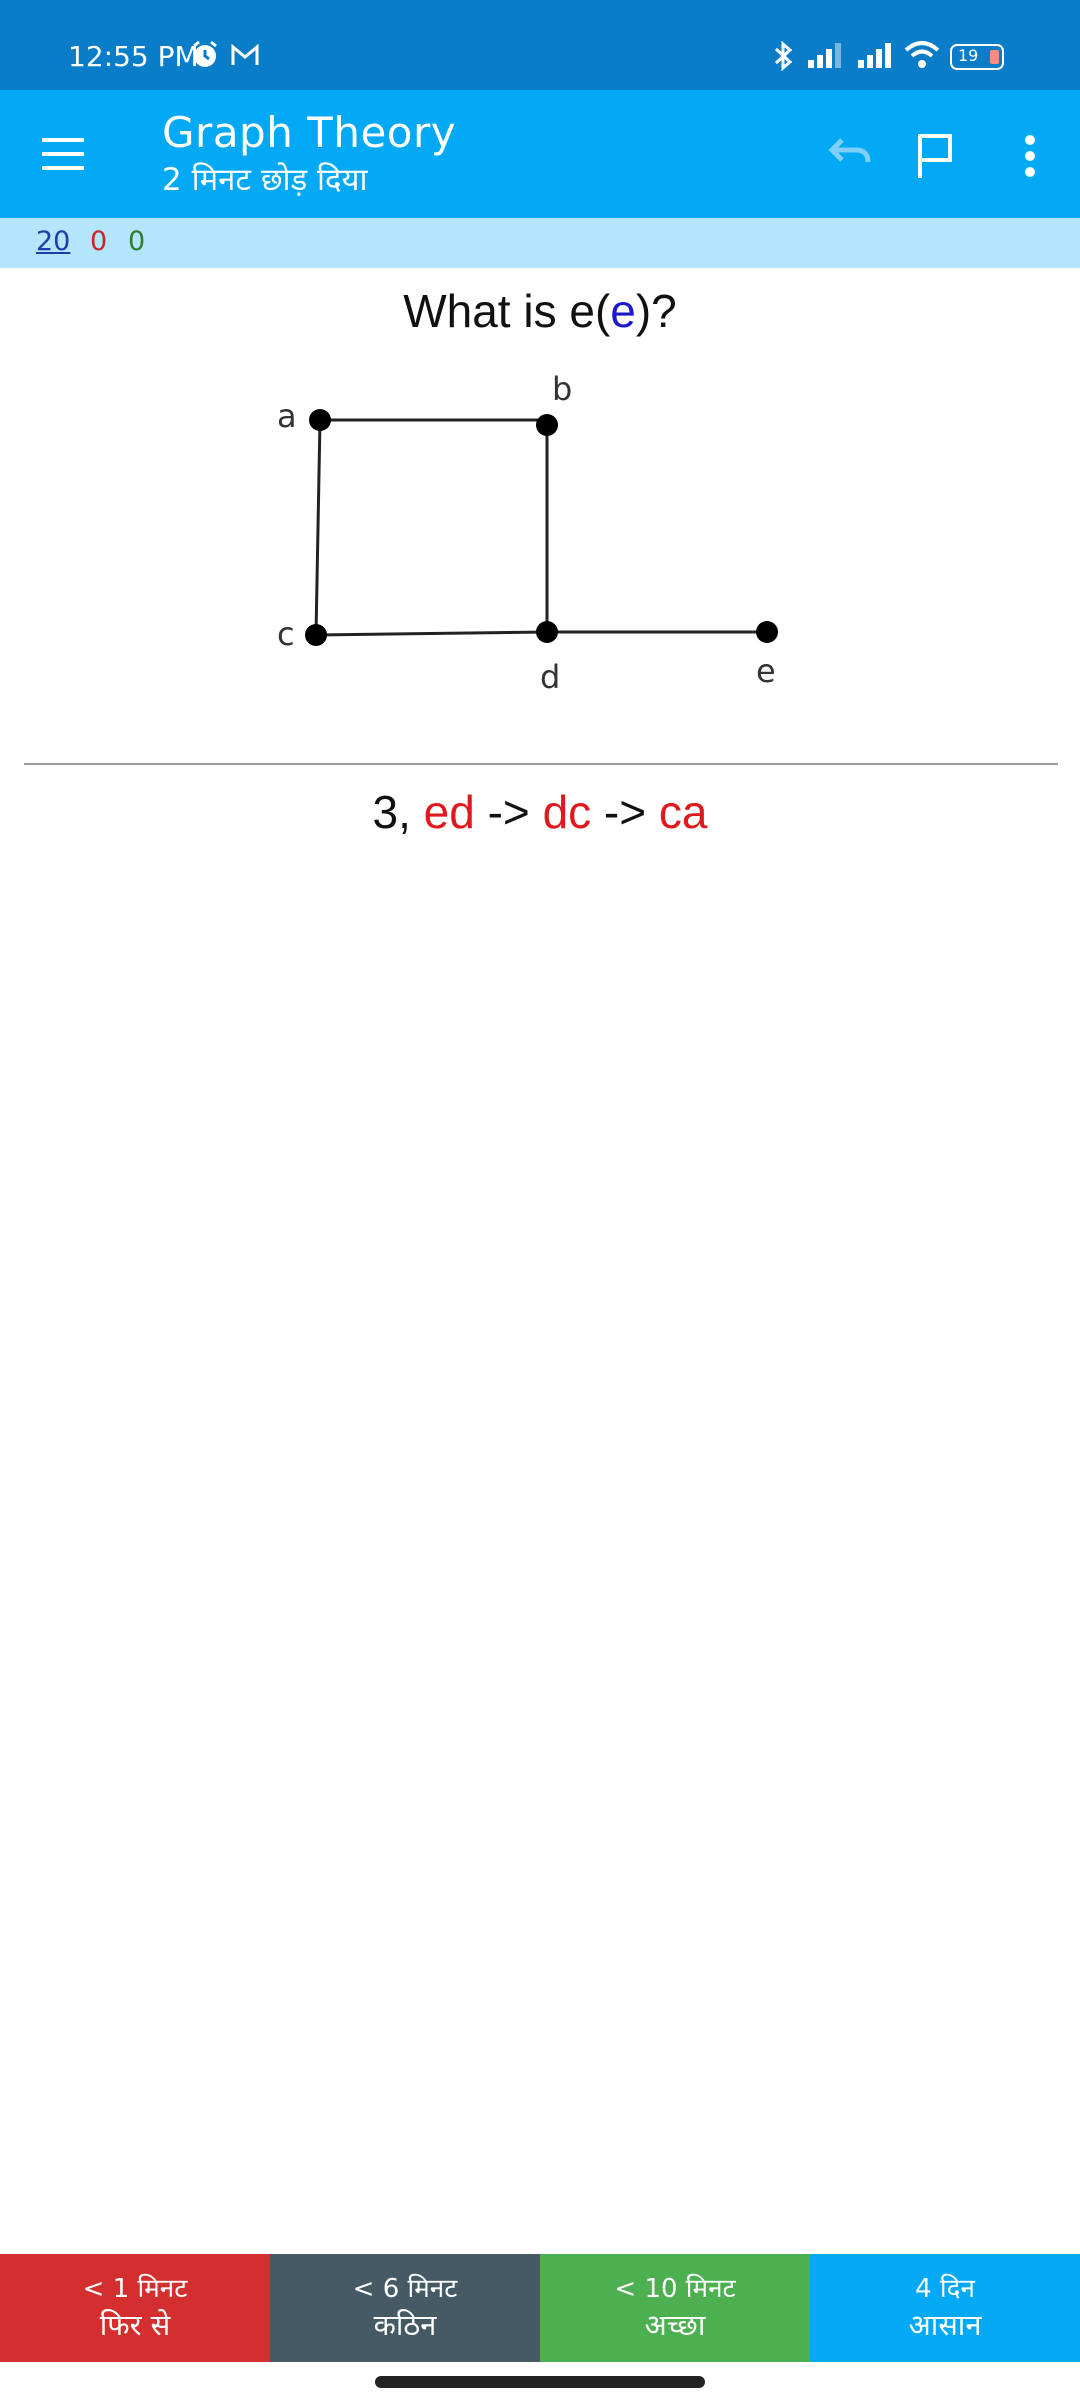 The image size is (1080, 2400). What do you see at coordinates (265, 180) in the screenshot?
I see `deck-subtitle: 2 मिनट छोड़ दिया` at bounding box center [265, 180].